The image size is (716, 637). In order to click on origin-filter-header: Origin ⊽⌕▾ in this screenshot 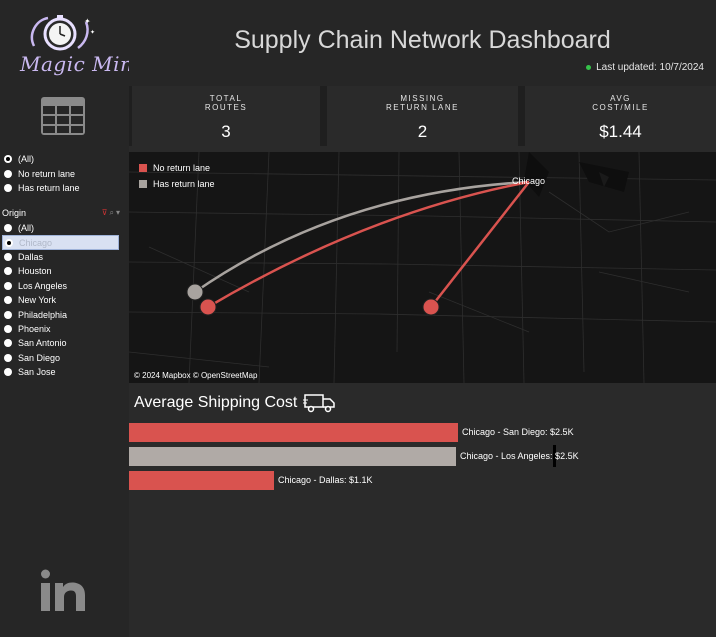, I will do `click(63, 213)`.